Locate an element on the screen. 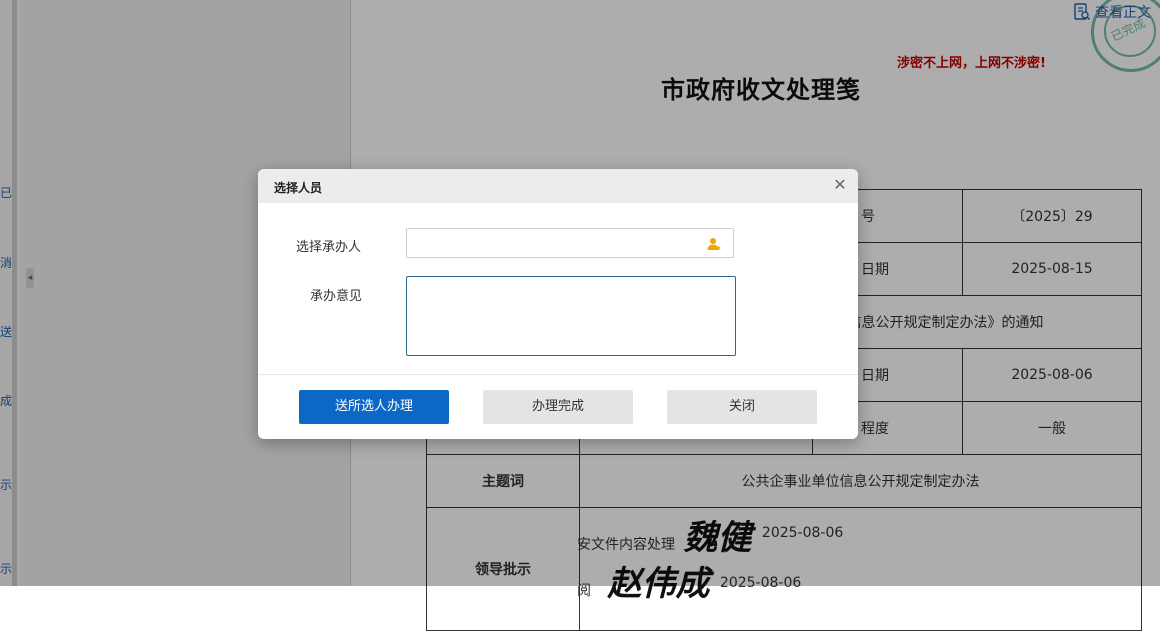  close-icon: ✕ is located at coordinates (840, 185).